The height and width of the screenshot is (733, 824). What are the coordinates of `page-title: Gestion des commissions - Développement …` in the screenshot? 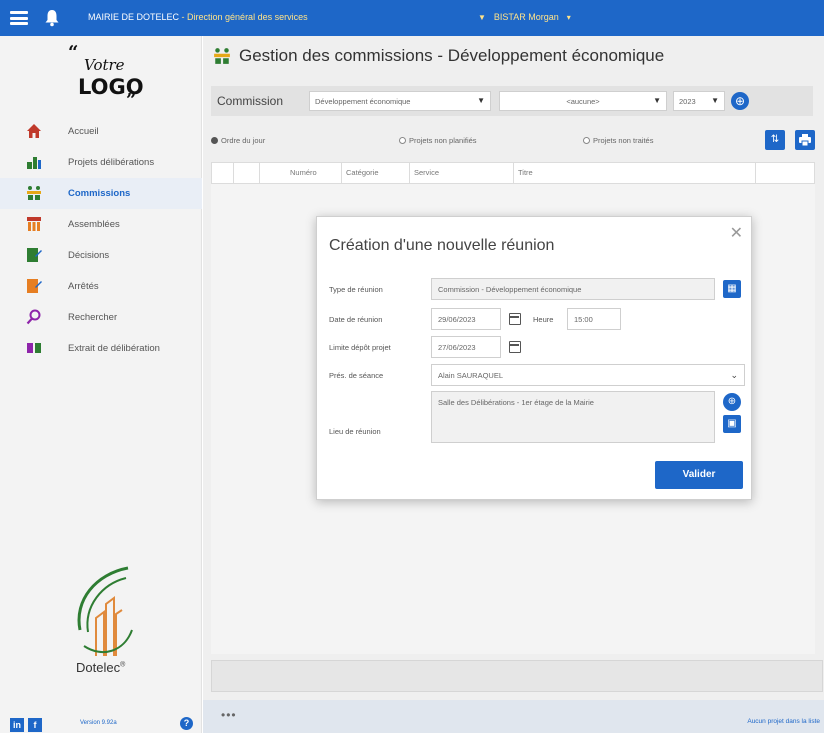 It's located at (438, 56).